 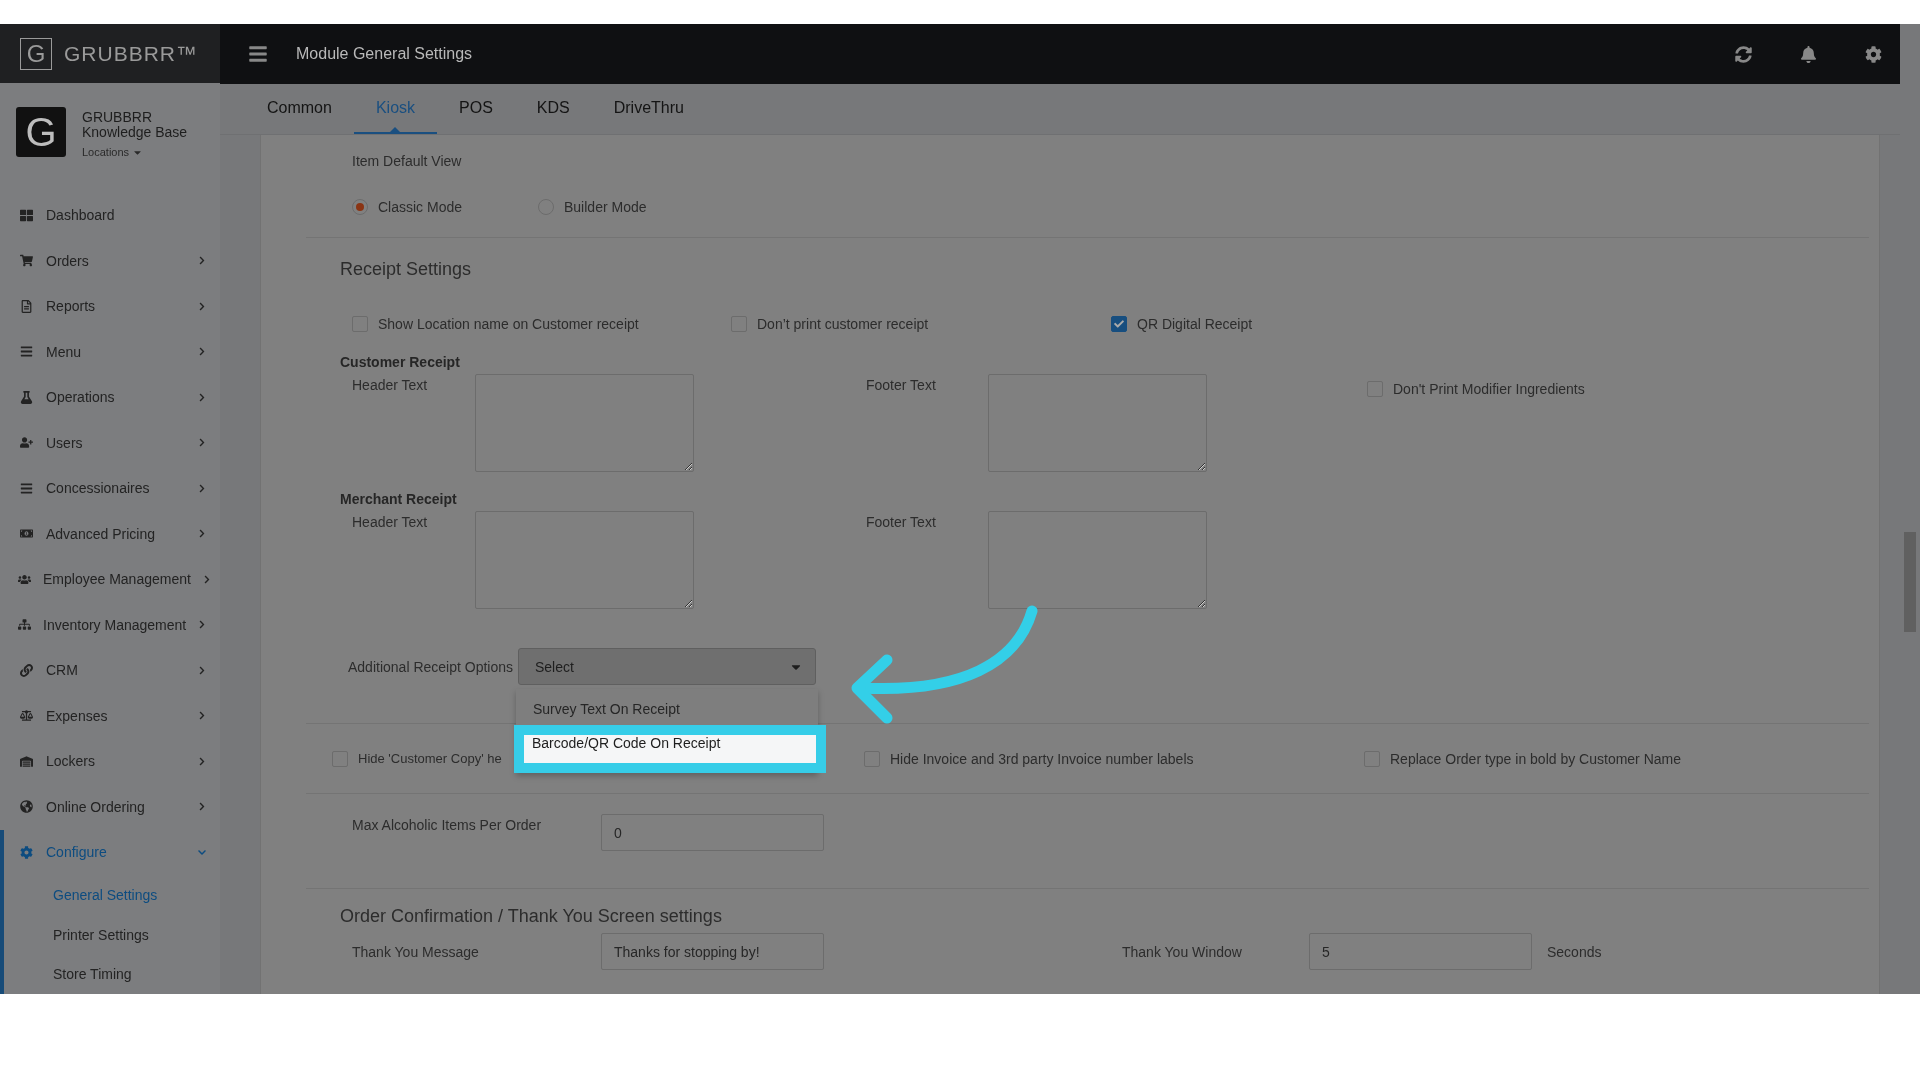 I want to click on org-avatar: G, so click(x=41, y=132).